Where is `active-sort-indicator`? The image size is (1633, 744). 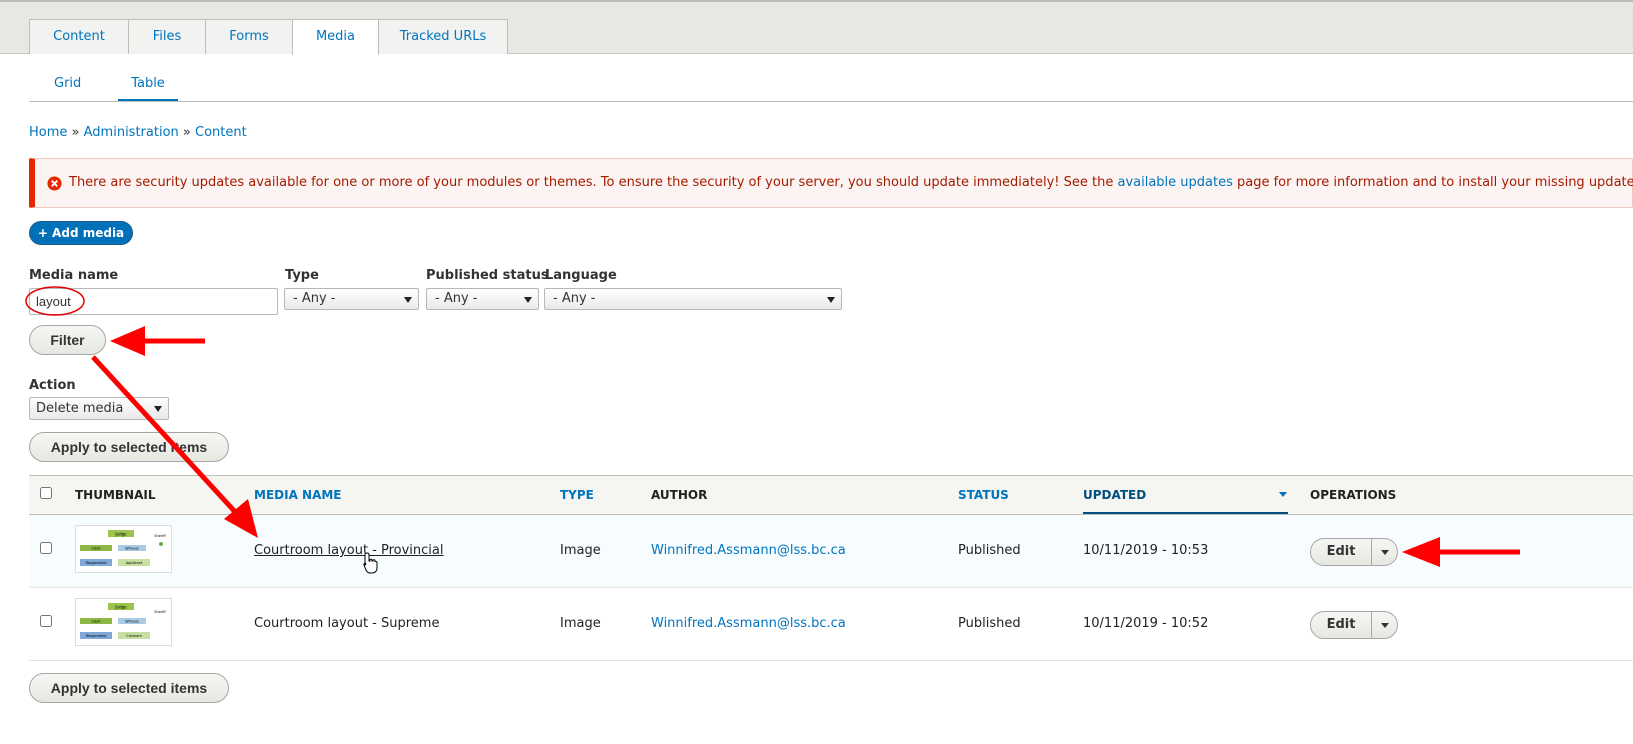
active-sort-indicator is located at coordinates (1185, 513).